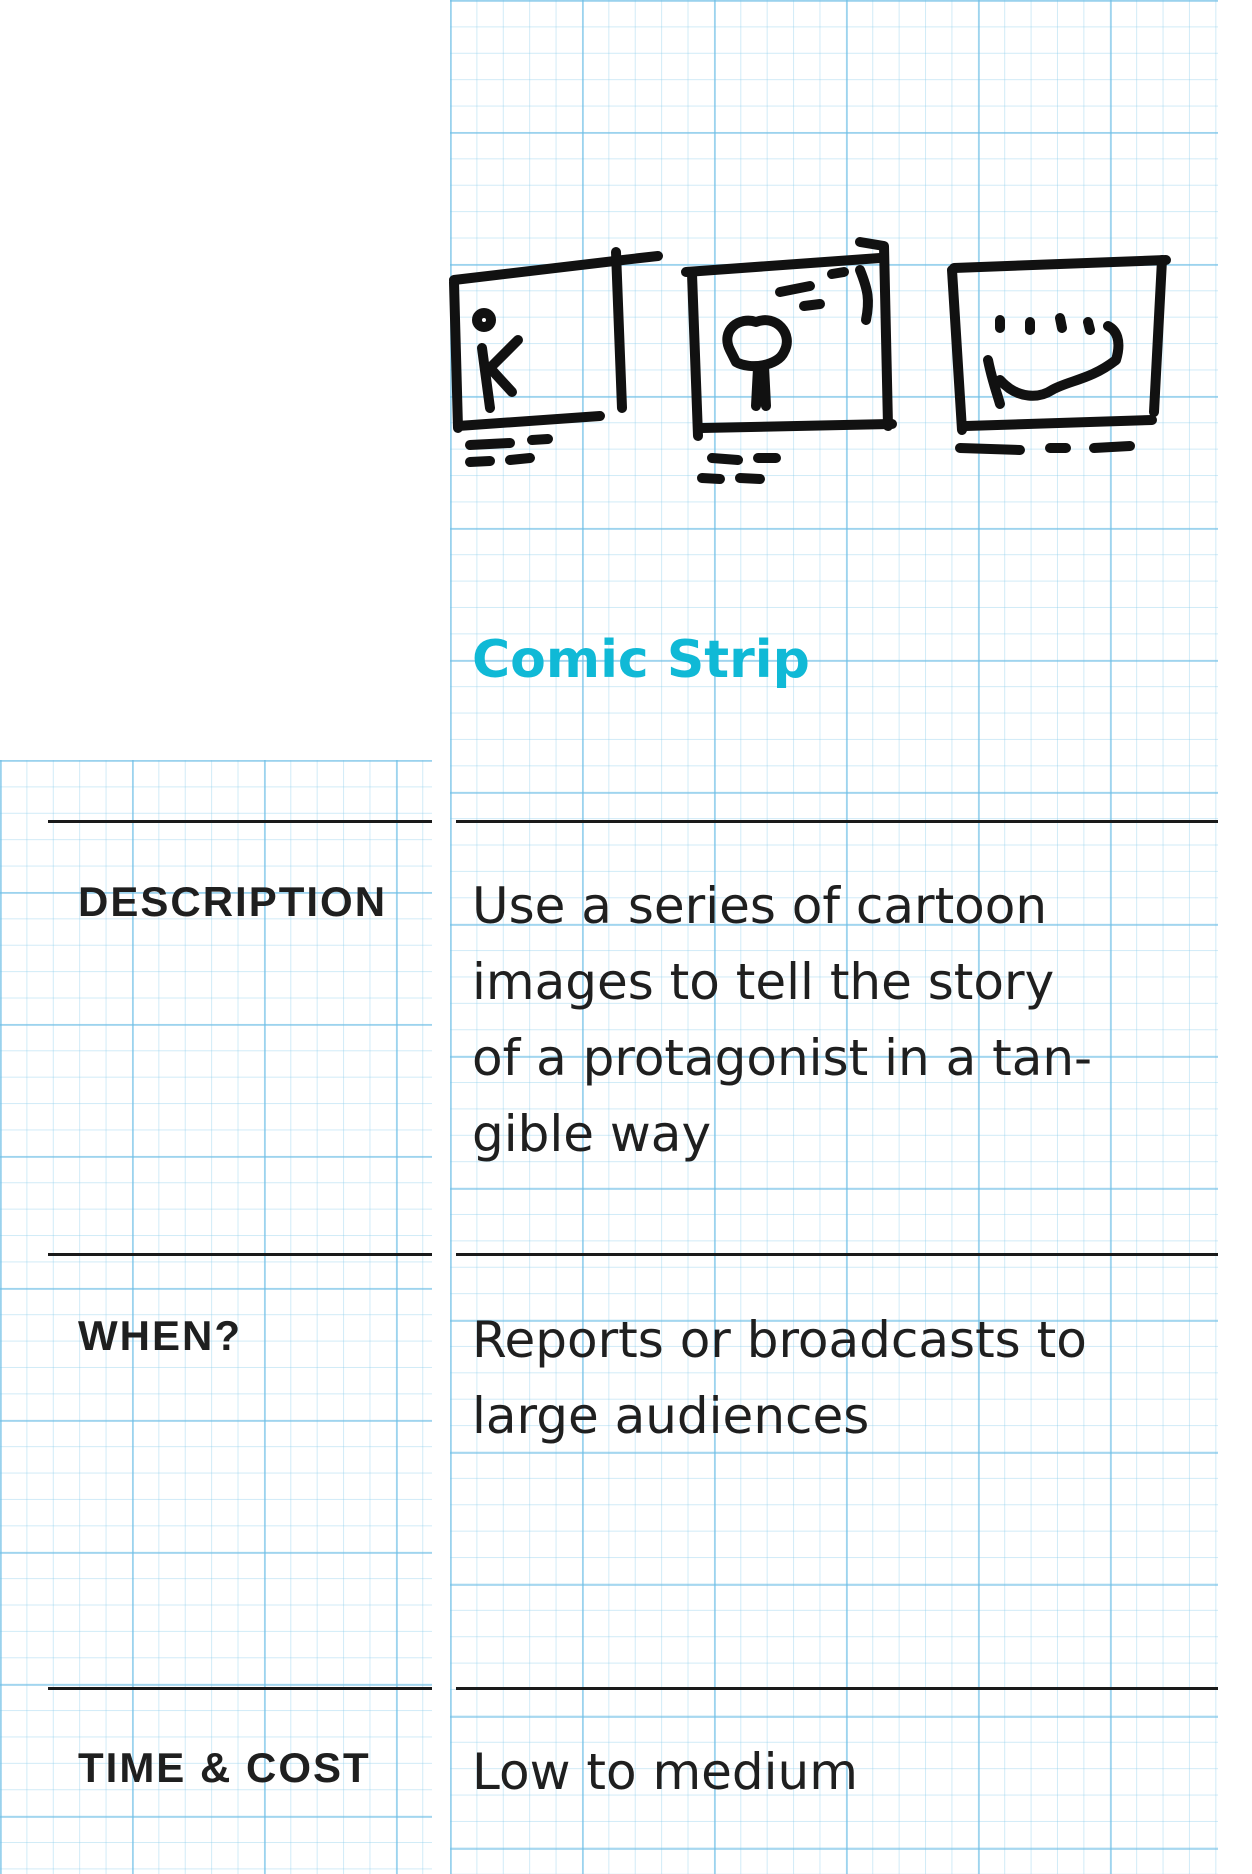  Describe the element at coordinates (160, 1335) in the screenshot. I see `section-label-when: WHEN?` at that location.